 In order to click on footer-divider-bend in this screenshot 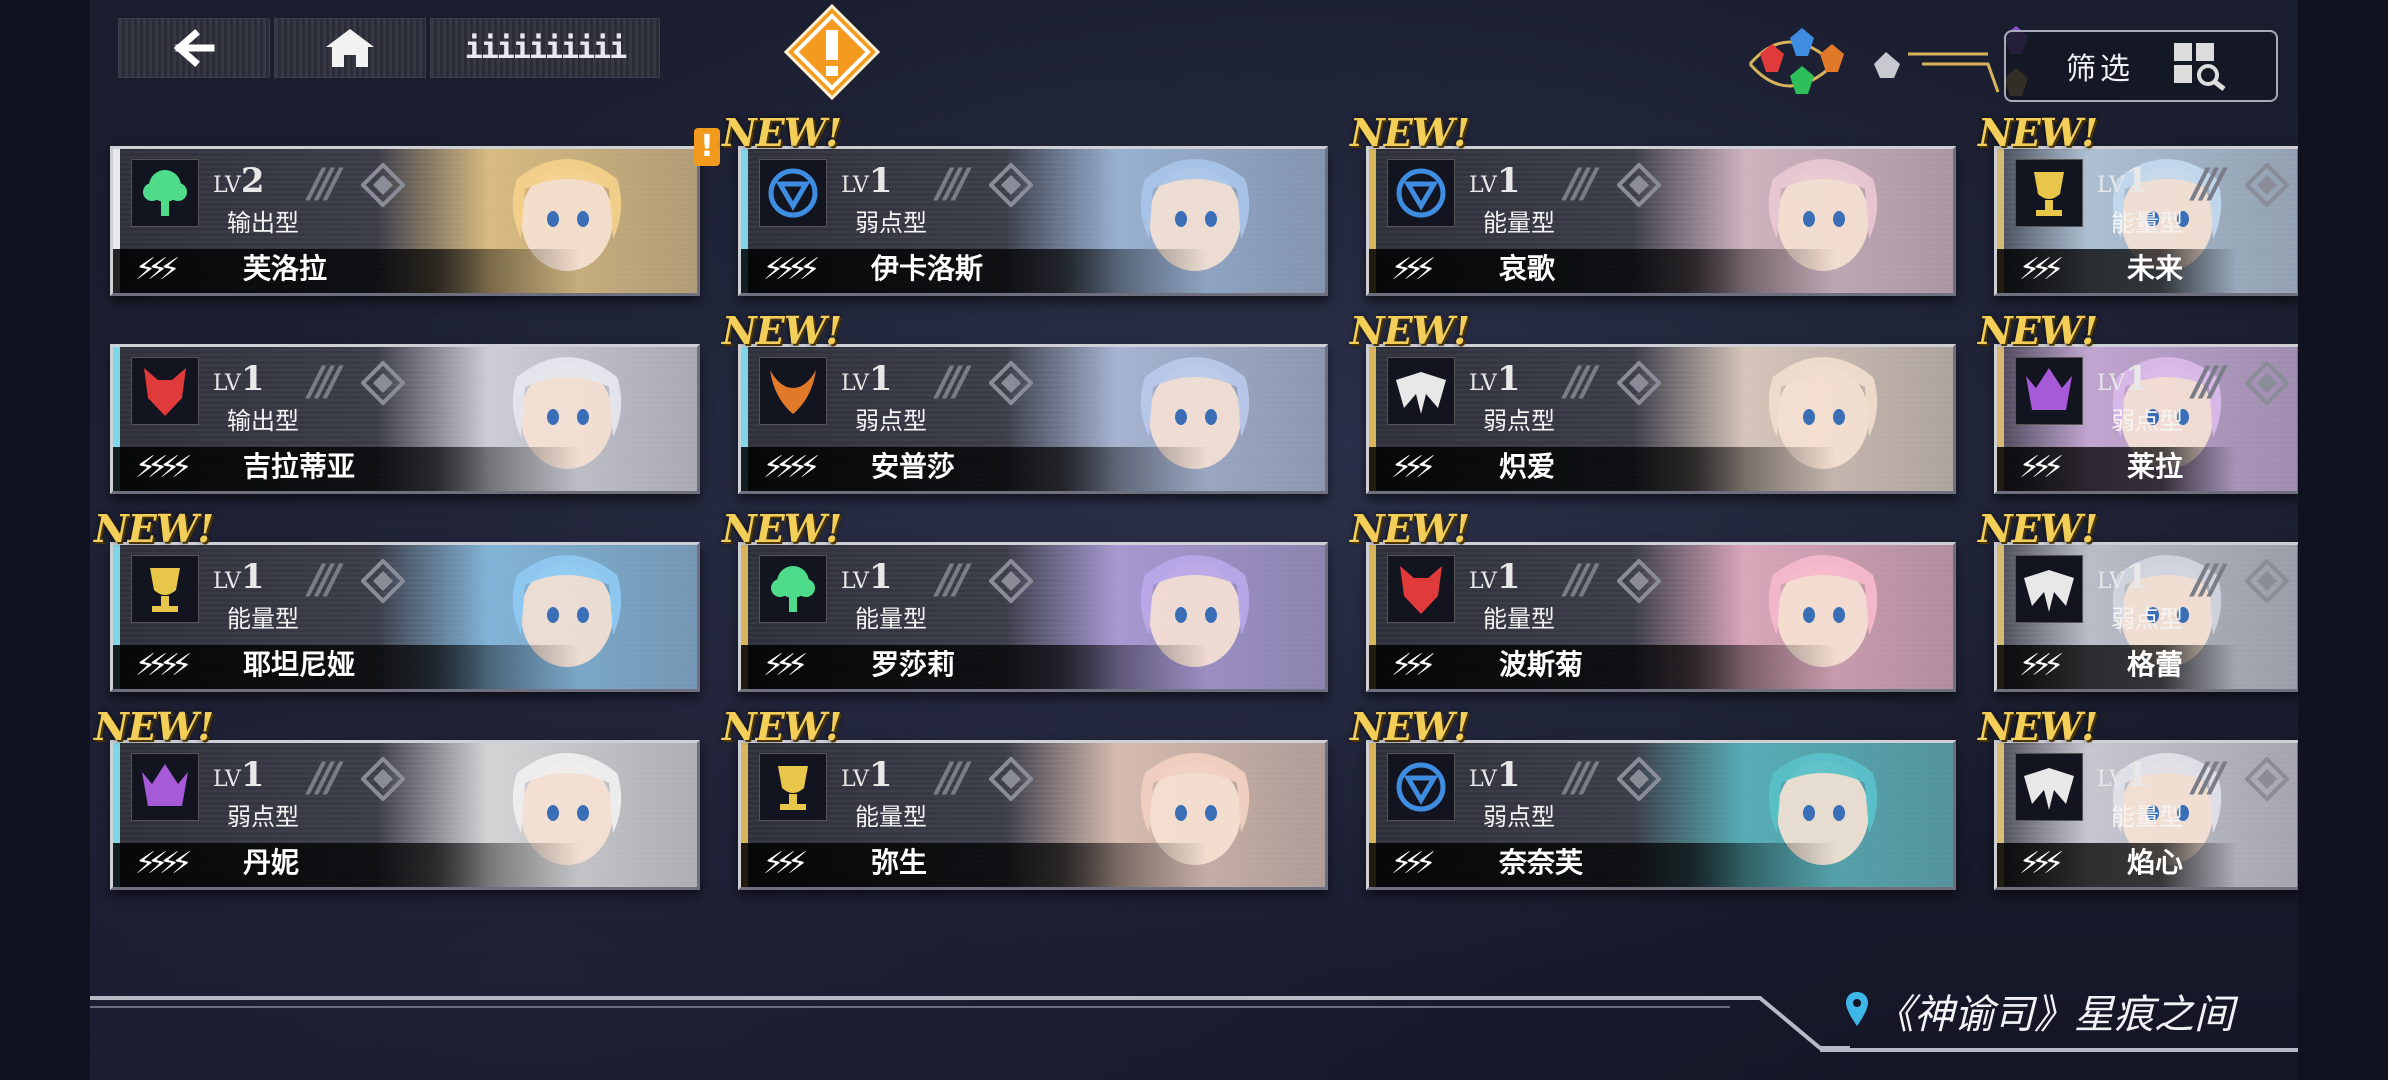, I will do `click(1790, 1023)`.